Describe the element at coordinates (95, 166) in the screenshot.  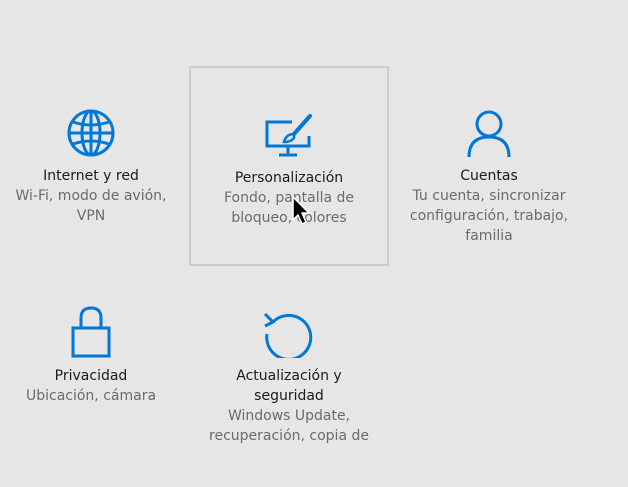
I see `tile-internet-y-red: Internet y red Wi-Fi, modo de avión, VPN` at that location.